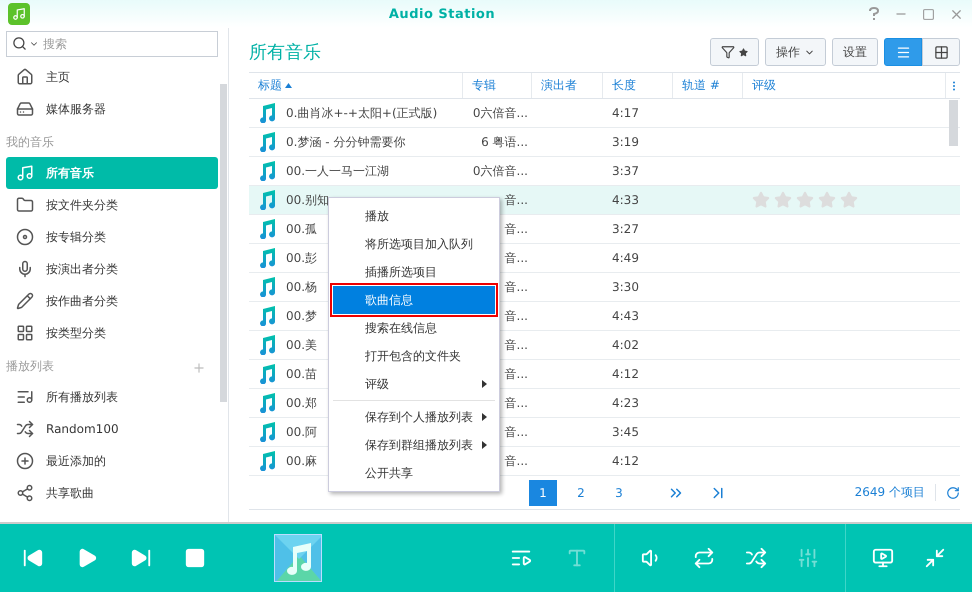 The width and height of the screenshot is (972, 592). I want to click on collapse-button, so click(935, 558).